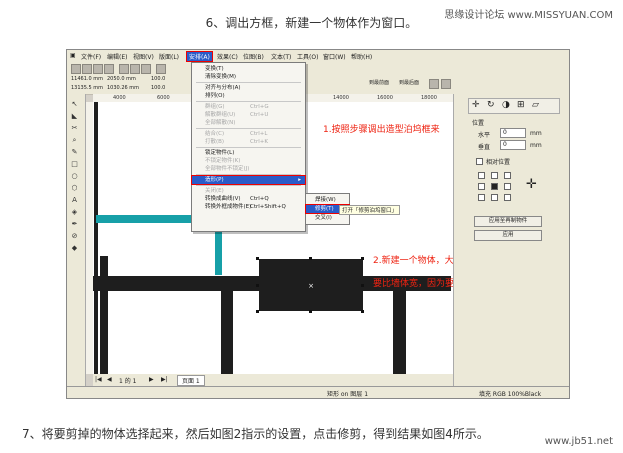  I want to click on pick-tool-icon: ↖, so click(74, 104).